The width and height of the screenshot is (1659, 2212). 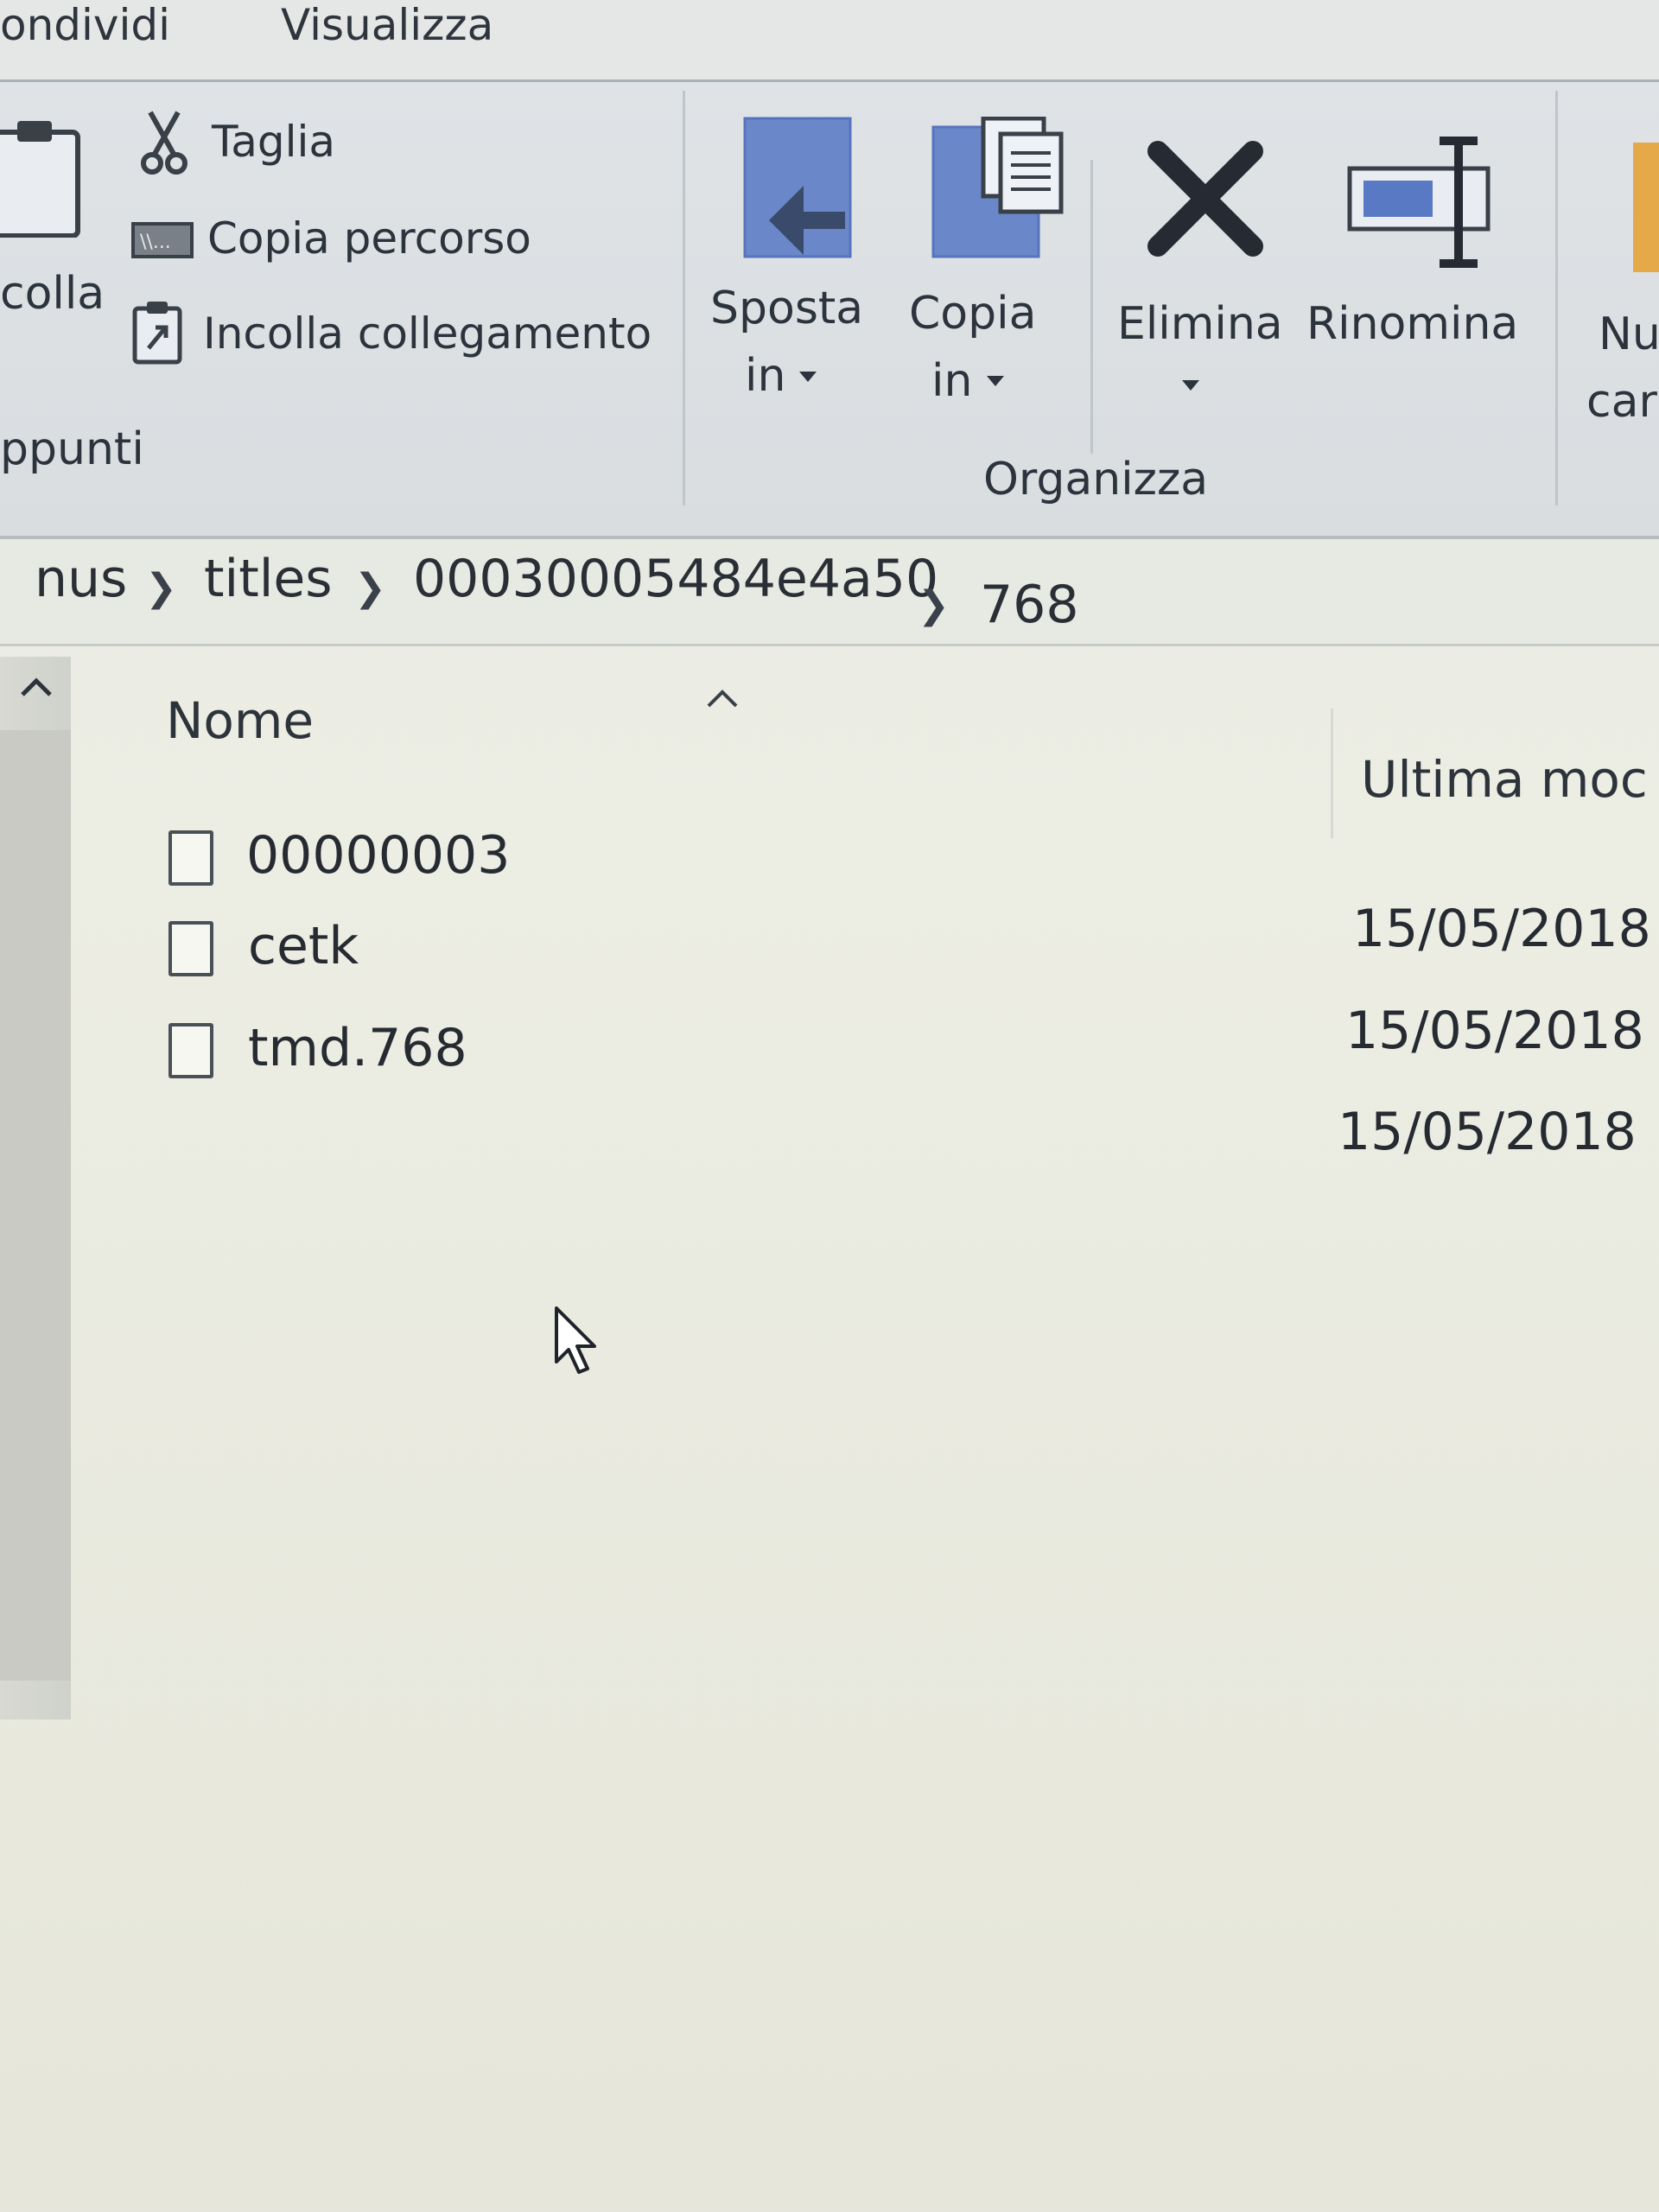 What do you see at coordinates (427, 333) in the screenshot?
I see `paste-shortcut-button: Incolla collegamento` at bounding box center [427, 333].